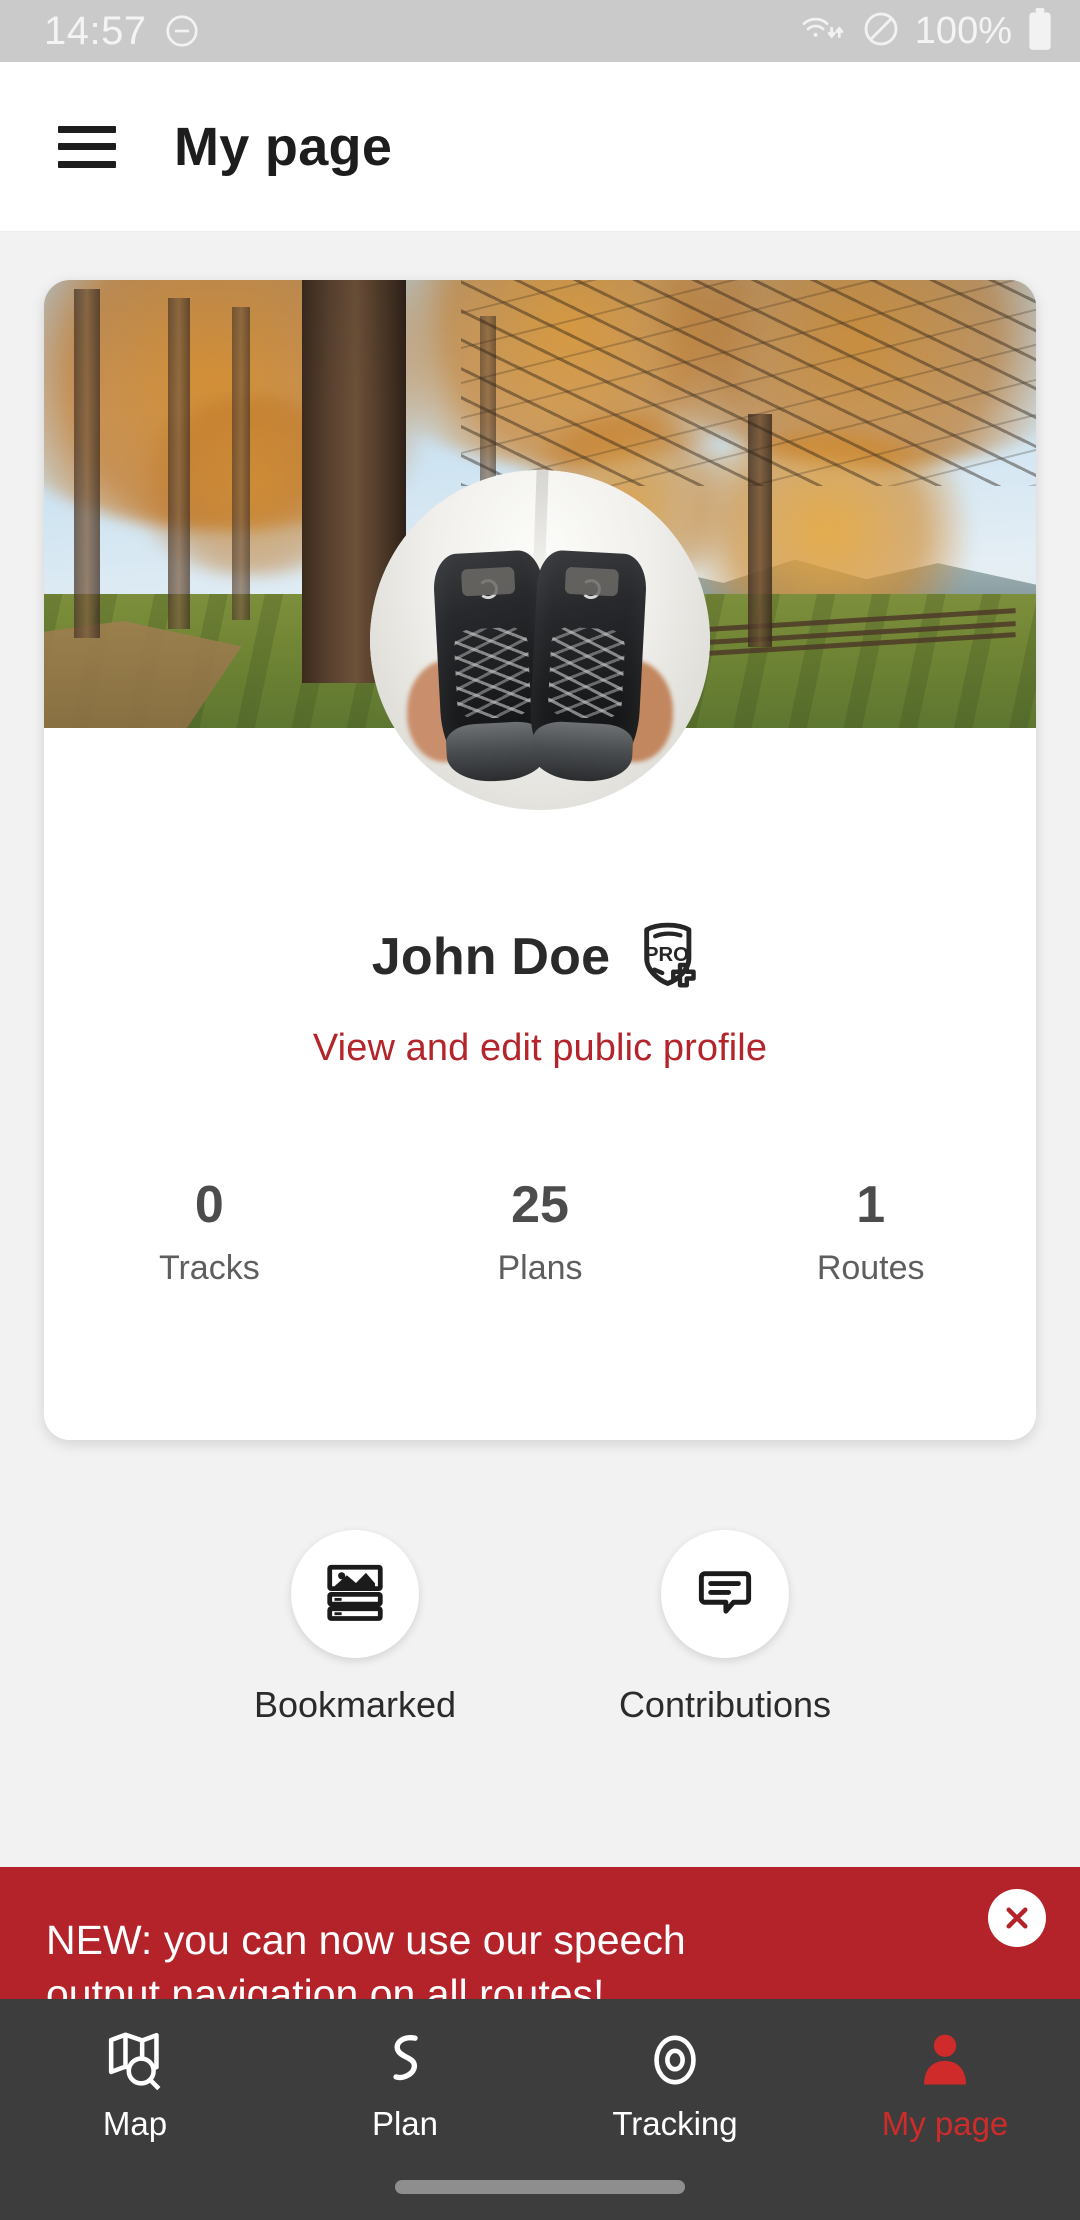 Image resolution: width=1080 pixels, height=2220 pixels. Describe the element at coordinates (672, 956) in the screenshot. I see `pro-plus-shield-icon: PRO` at that location.